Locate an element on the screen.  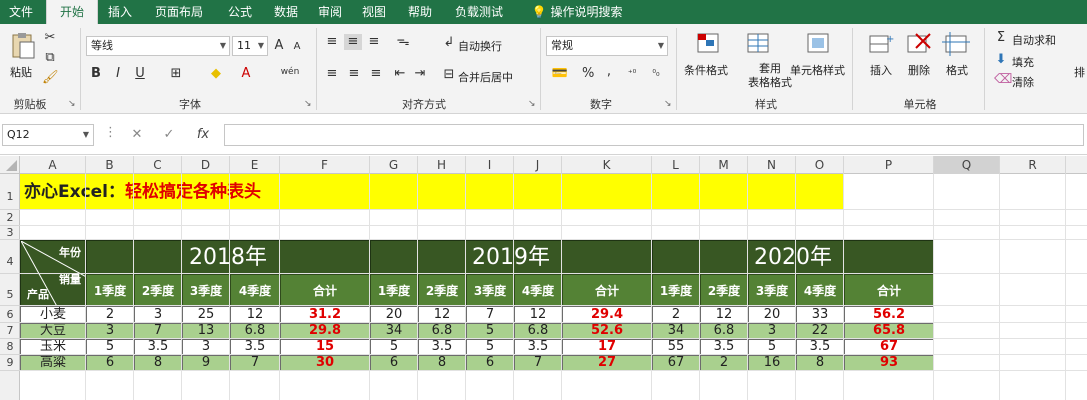
value-cell: 34 is located at coordinates (676, 331).